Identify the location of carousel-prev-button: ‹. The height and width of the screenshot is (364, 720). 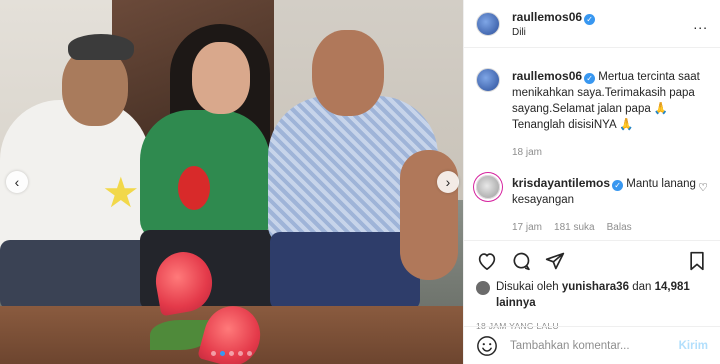
(17, 182).